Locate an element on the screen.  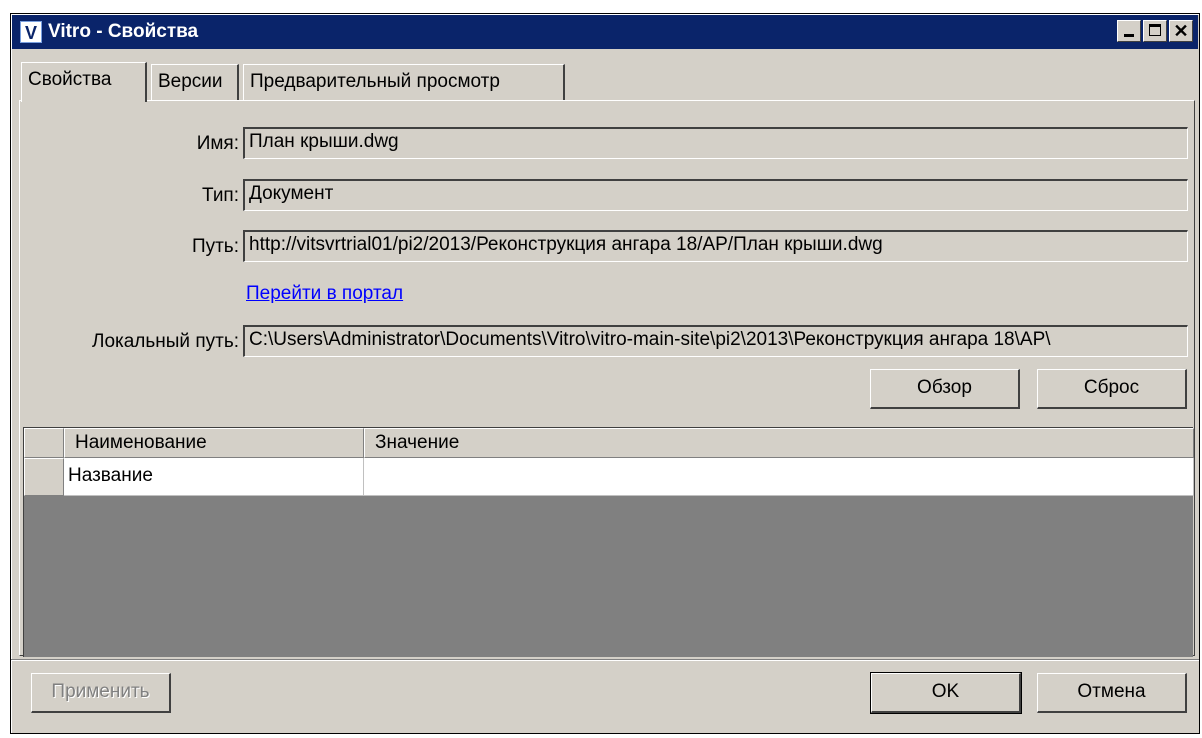
maximize-button is located at coordinates (1155, 31).